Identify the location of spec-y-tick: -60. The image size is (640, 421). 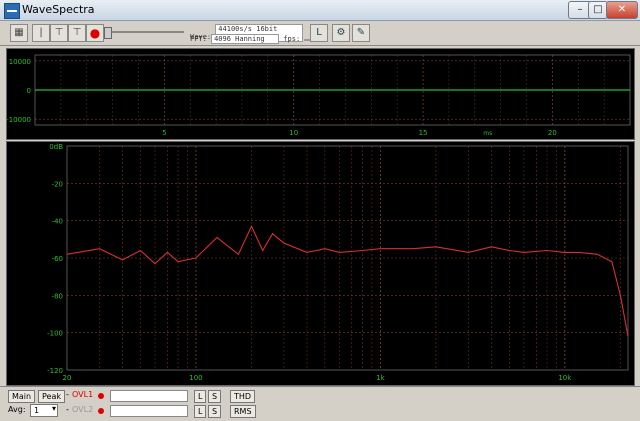
(57, 259).